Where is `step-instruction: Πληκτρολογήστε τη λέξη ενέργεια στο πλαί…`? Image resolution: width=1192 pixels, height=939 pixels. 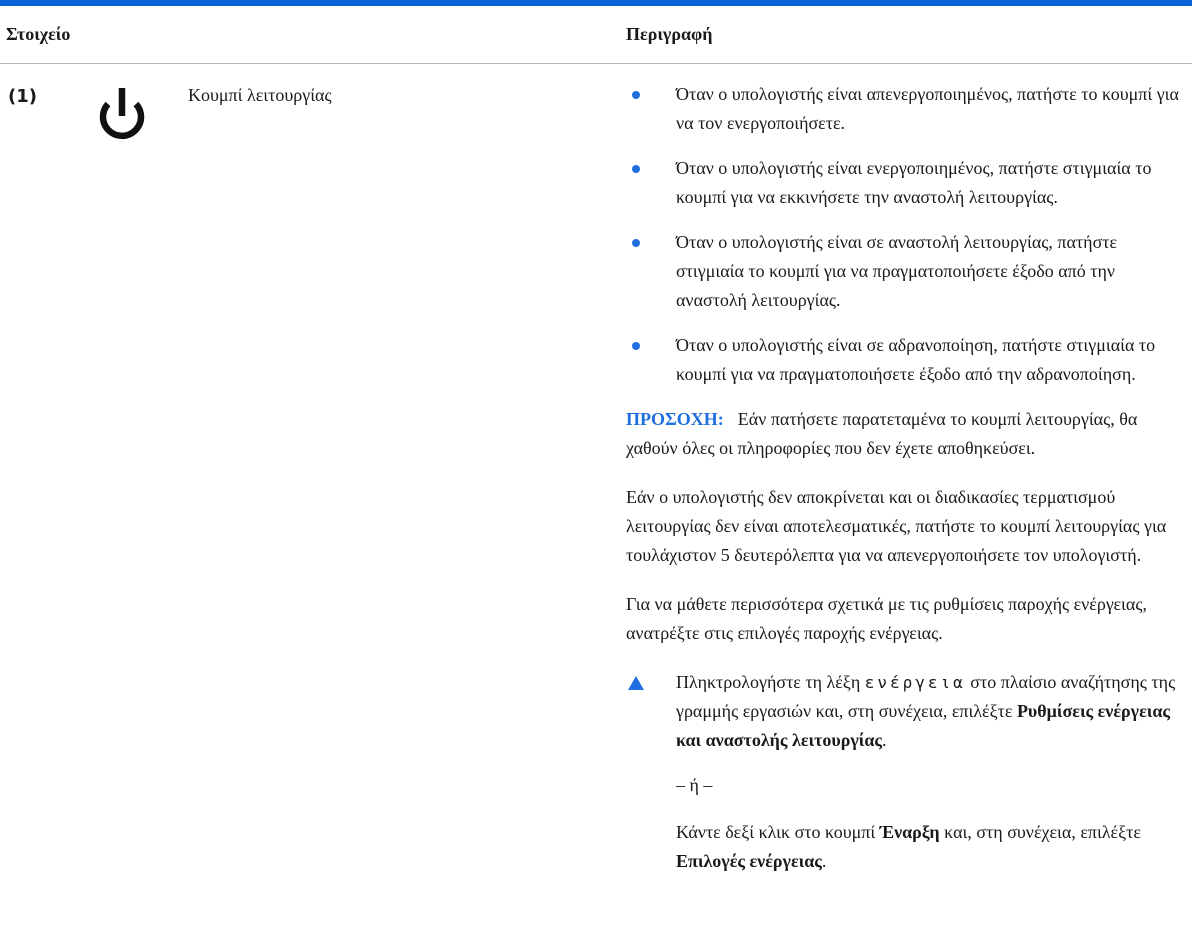
step-instruction: Πληκτρολογήστε τη λέξη ενέργεια στο πλαί… is located at coordinates (932, 711).